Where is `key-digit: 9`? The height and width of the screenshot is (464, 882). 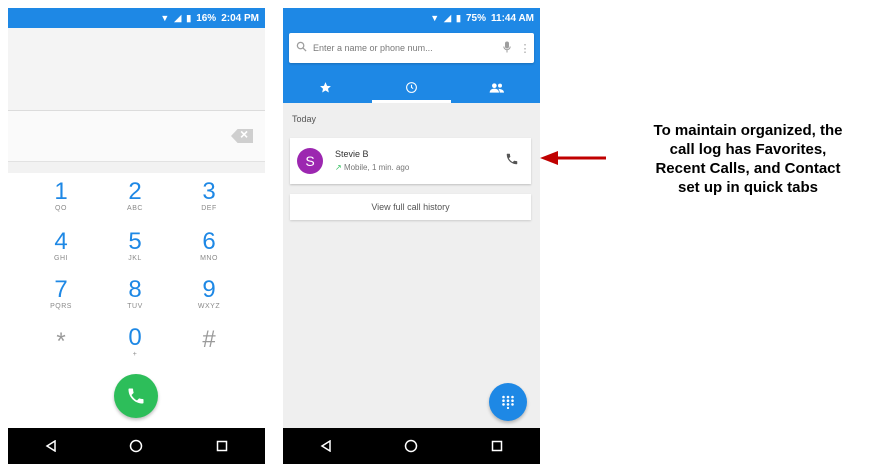
key-digit: 9 is located at coordinates (209, 289).